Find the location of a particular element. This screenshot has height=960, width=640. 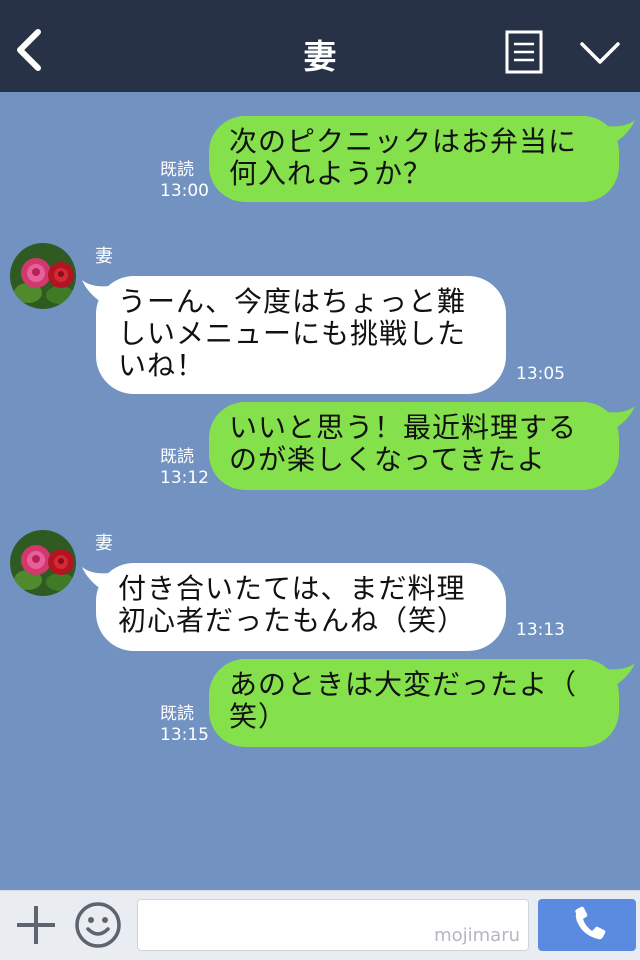

message-text: しいメニューにも挑戦した is located at coordinates (292, 333).